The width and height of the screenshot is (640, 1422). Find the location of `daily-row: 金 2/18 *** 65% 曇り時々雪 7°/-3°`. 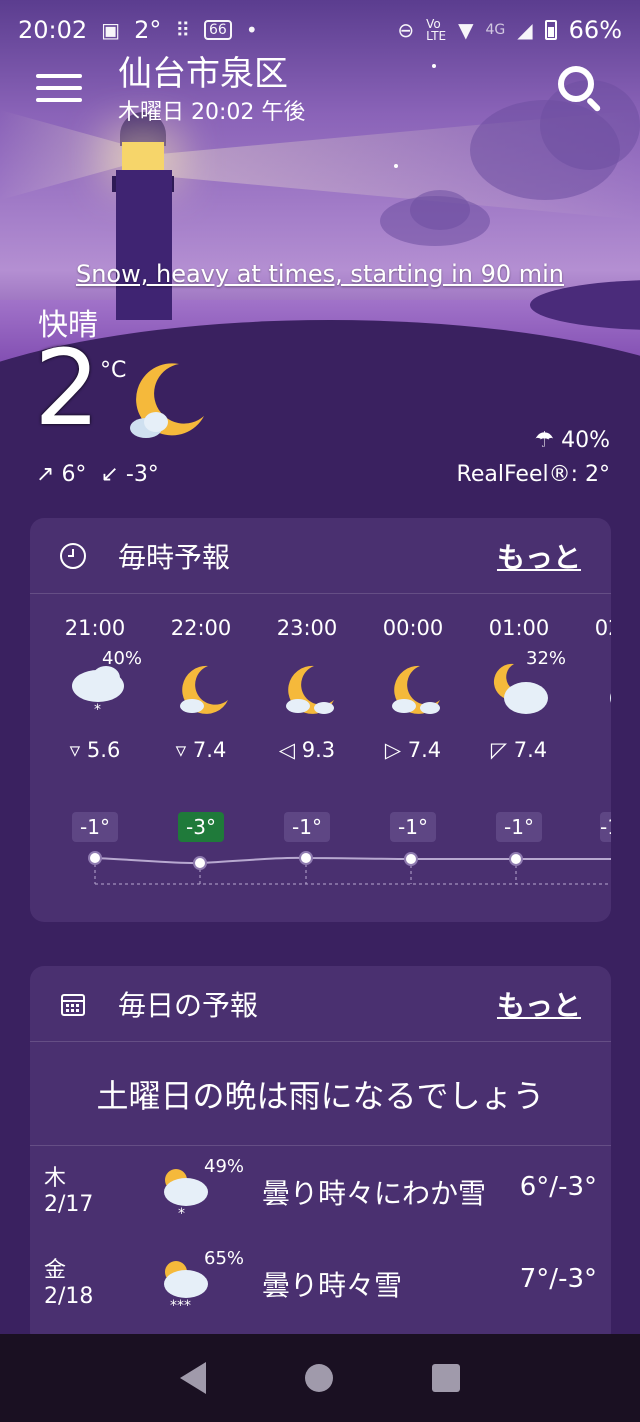

daily-row: 金 2/18 *** 65% 曇り時々雪 7°/-3° is located at coordinates (320, 1284).